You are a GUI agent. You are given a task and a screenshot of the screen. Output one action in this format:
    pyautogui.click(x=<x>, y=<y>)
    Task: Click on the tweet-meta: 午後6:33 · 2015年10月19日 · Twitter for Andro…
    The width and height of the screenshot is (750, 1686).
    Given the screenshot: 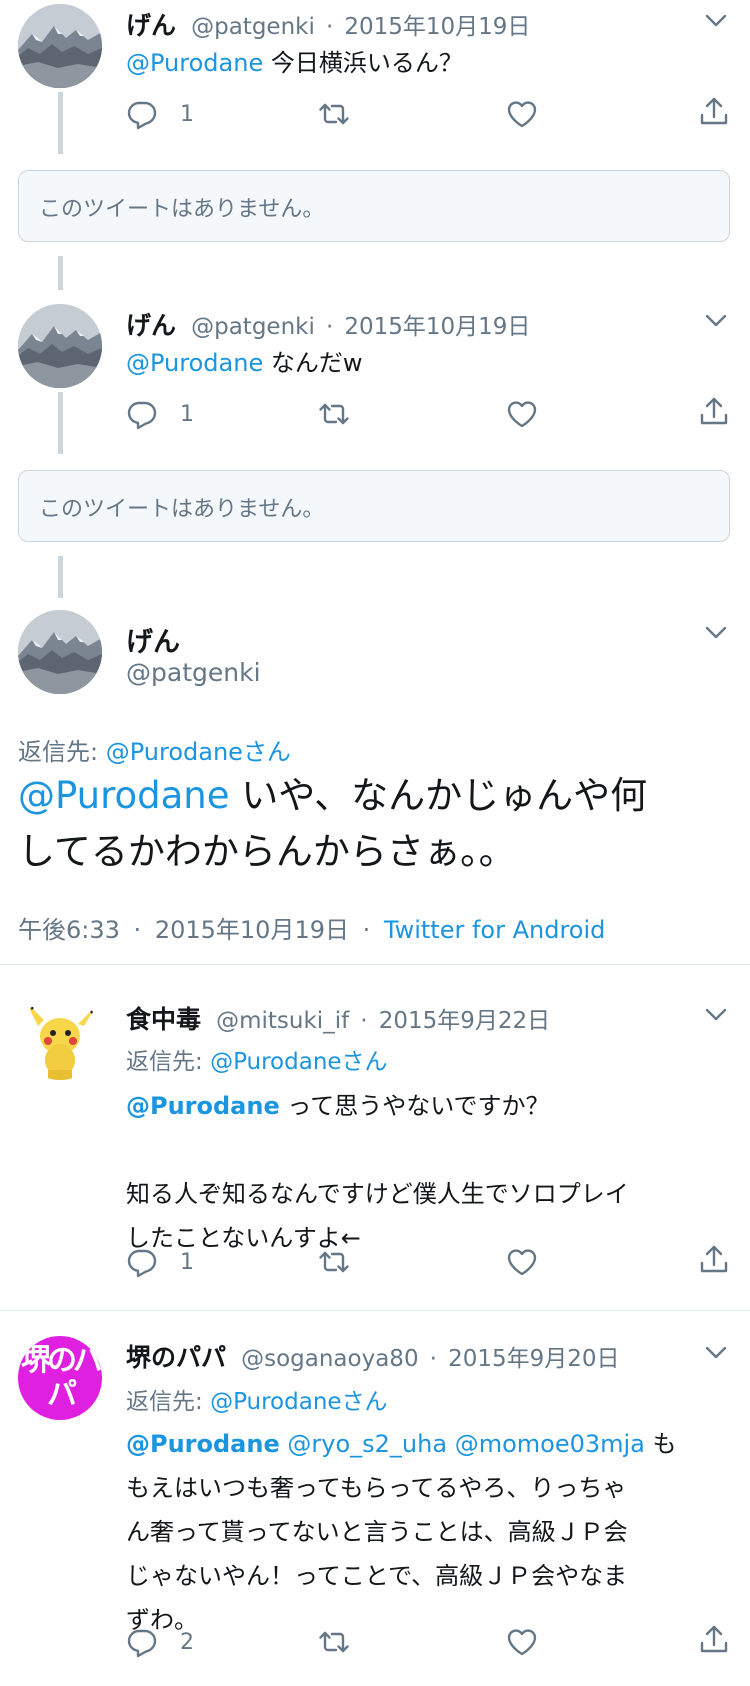 What is the action you would take?
    pyautogui.click(x=311, y=927)
    